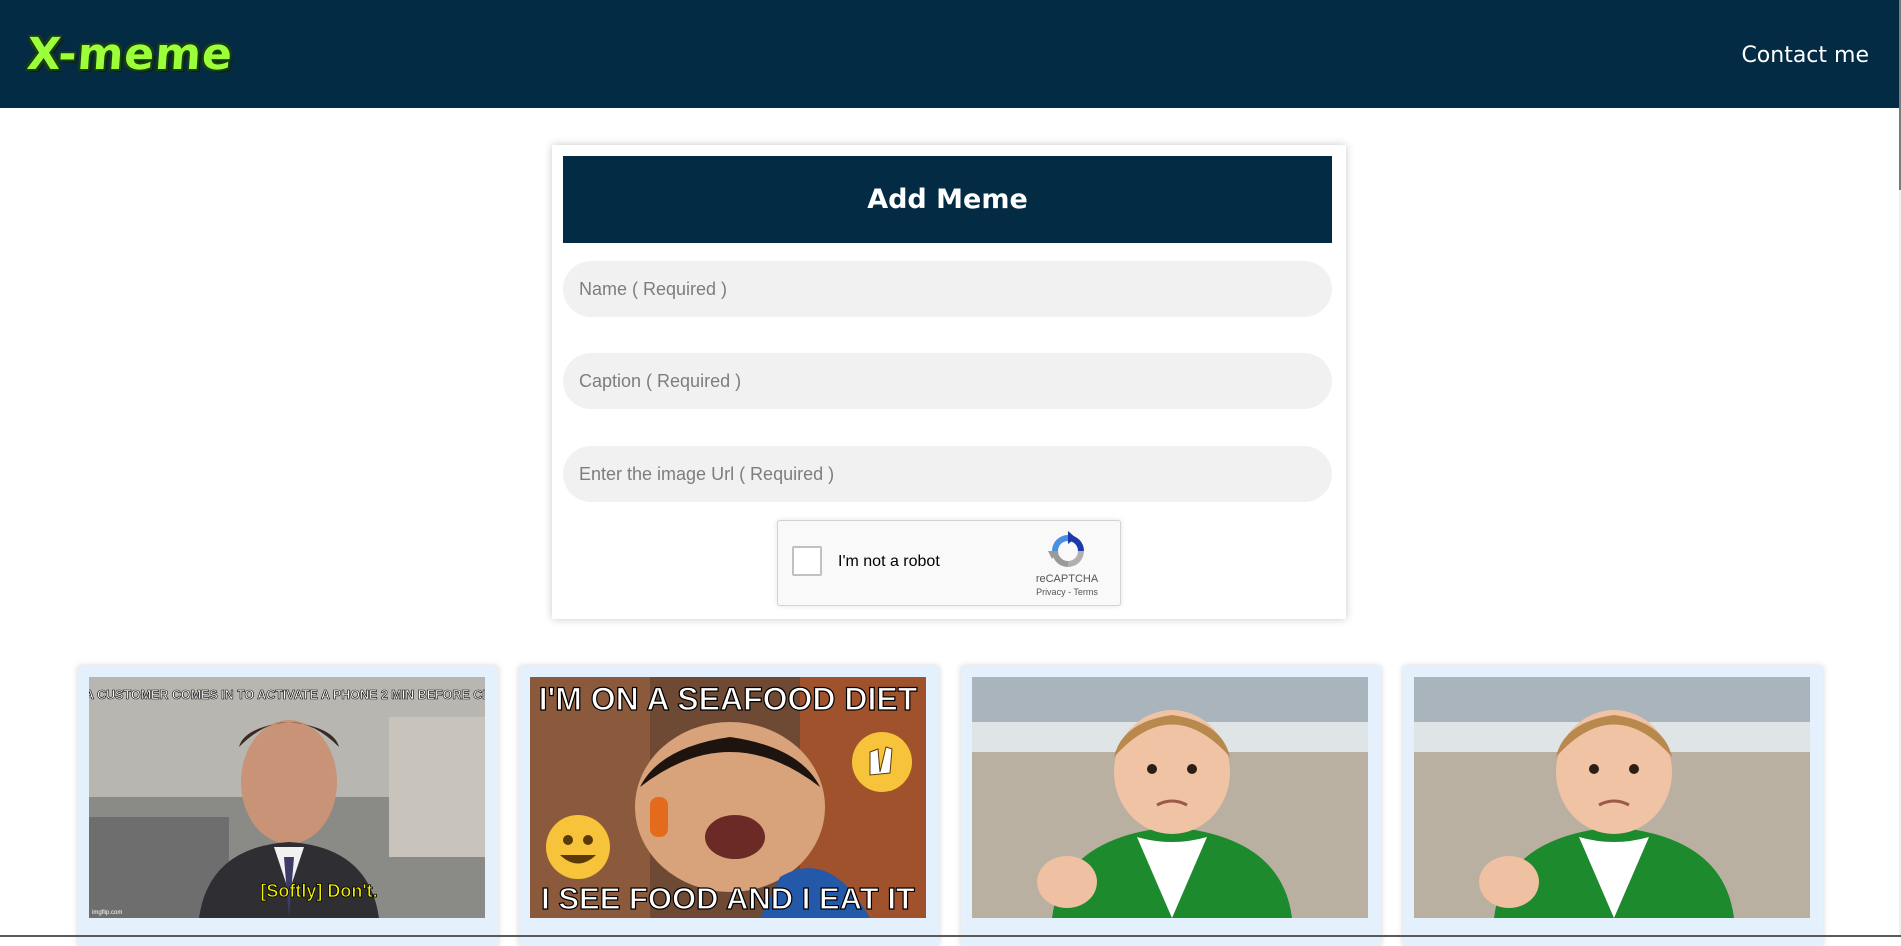 The image size is (1901, 946). Describe the element at coordinates (947, 289) in the screenshot. I see `name-input` at that location.